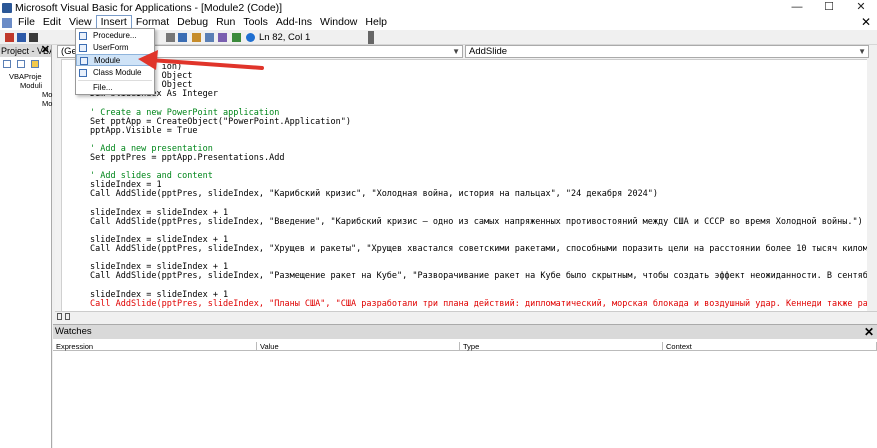 This screenshot has width=877, height=448. Describe the element at coordinates (73, 331) in the screenshot. I see `watches-title: Watches` at that location.